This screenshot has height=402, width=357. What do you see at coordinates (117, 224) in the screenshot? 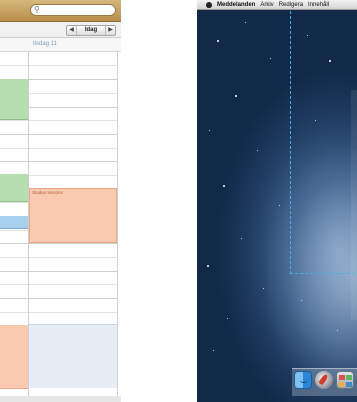
I see `grid-right-border` at bounding box center [117, 224].